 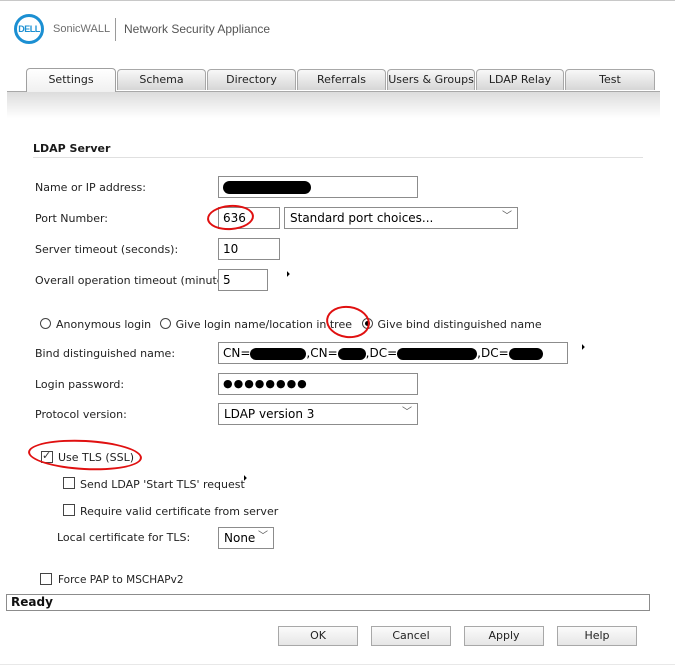 I want to click on tab-users-groups: Users & Groups, so click(x=431, y=79).